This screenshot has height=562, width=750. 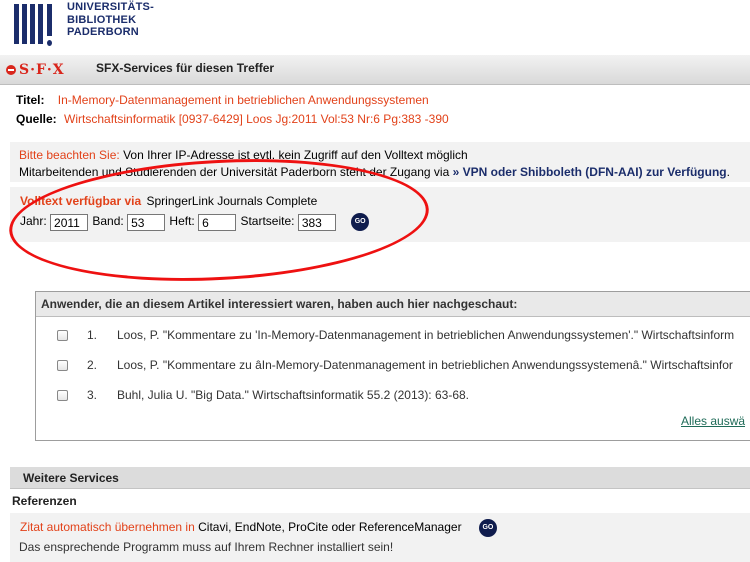 What do you see at coordinates (728, 172) in the screenshot?
I see `notice-period: .` at bounding box center [728, 172].